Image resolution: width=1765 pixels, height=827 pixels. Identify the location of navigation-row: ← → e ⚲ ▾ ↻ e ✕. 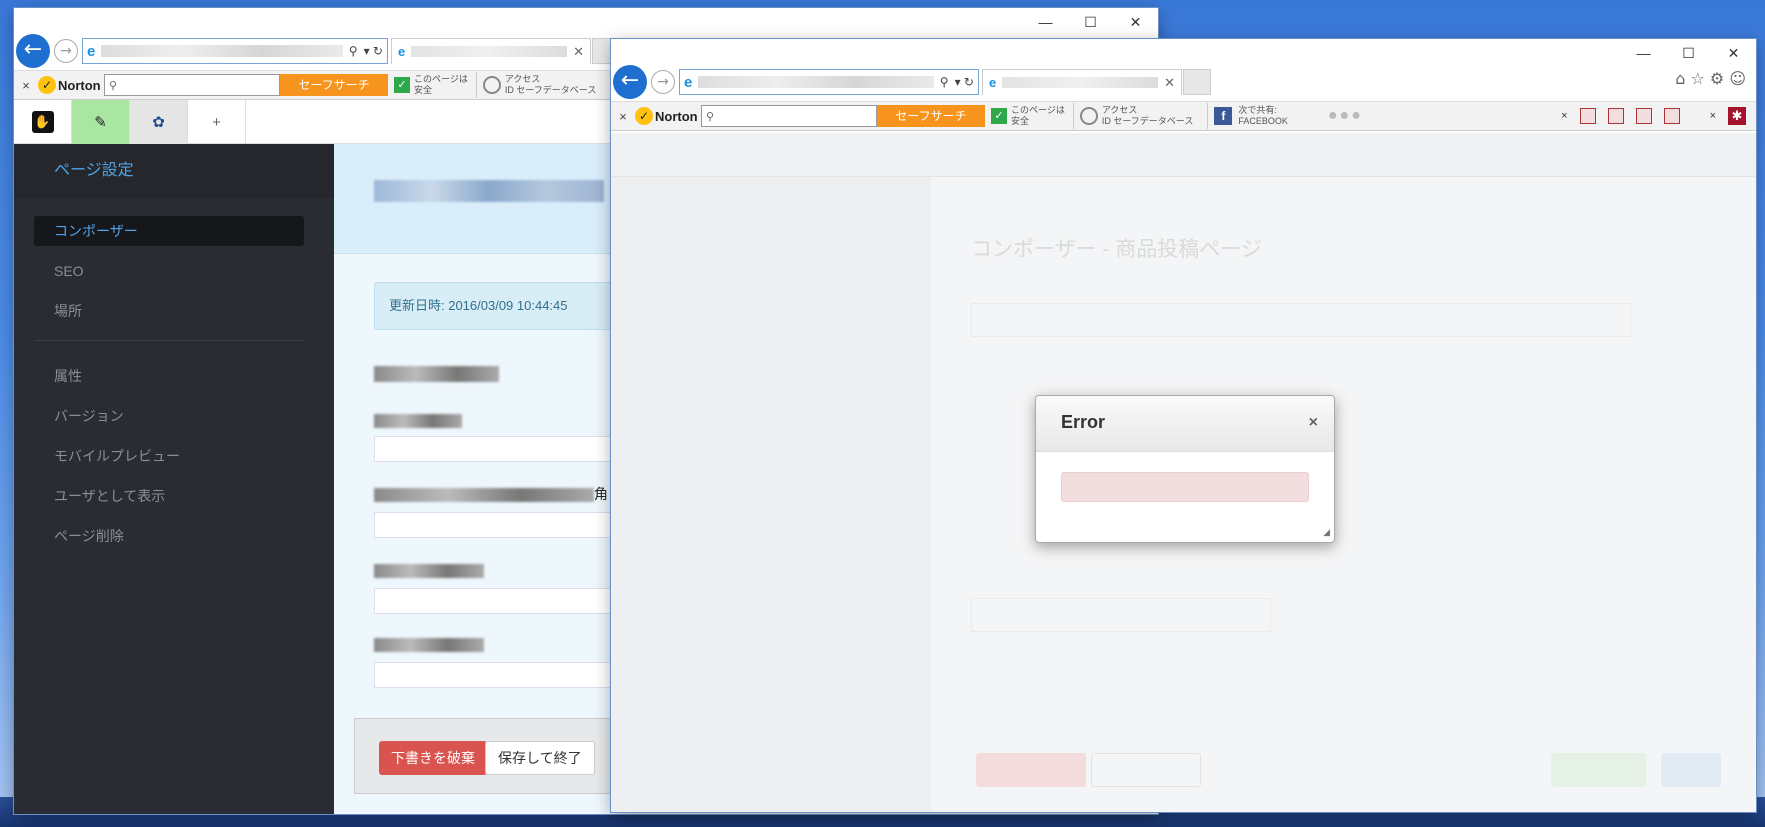
(1183, 82).